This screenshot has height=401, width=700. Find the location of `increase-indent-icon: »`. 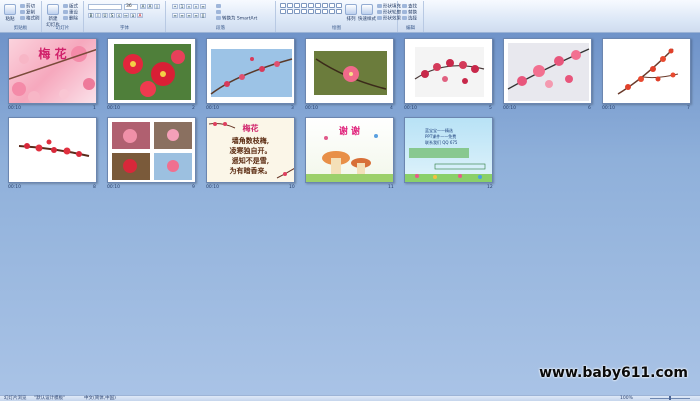

increase-indent-icon: » is located at coordinates (196, 6).